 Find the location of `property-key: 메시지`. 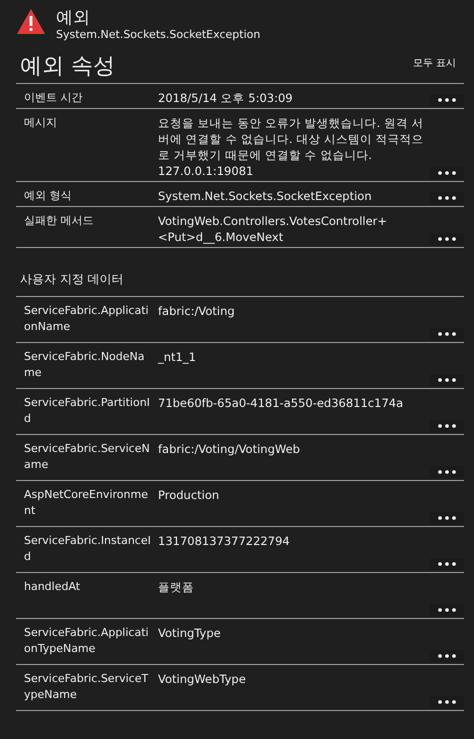

property-key: 메시지 is located at coordinates (91, 147).